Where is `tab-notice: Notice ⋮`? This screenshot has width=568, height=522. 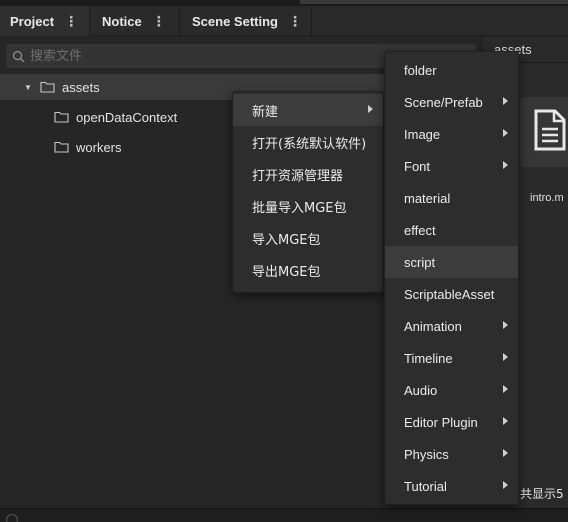 tab-notice: Notice ⋮ is located at coordinates (136, 21).